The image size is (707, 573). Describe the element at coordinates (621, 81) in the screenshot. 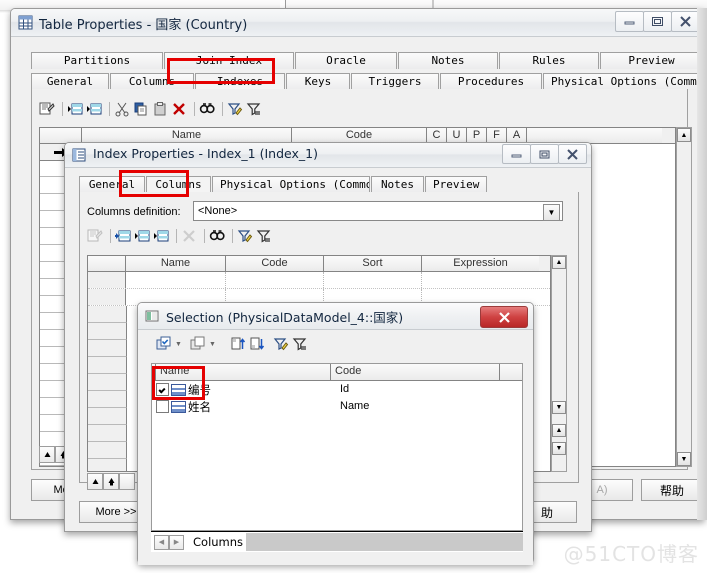

I see `tab-physical-options-common: Physical Options (Common)` at that location.